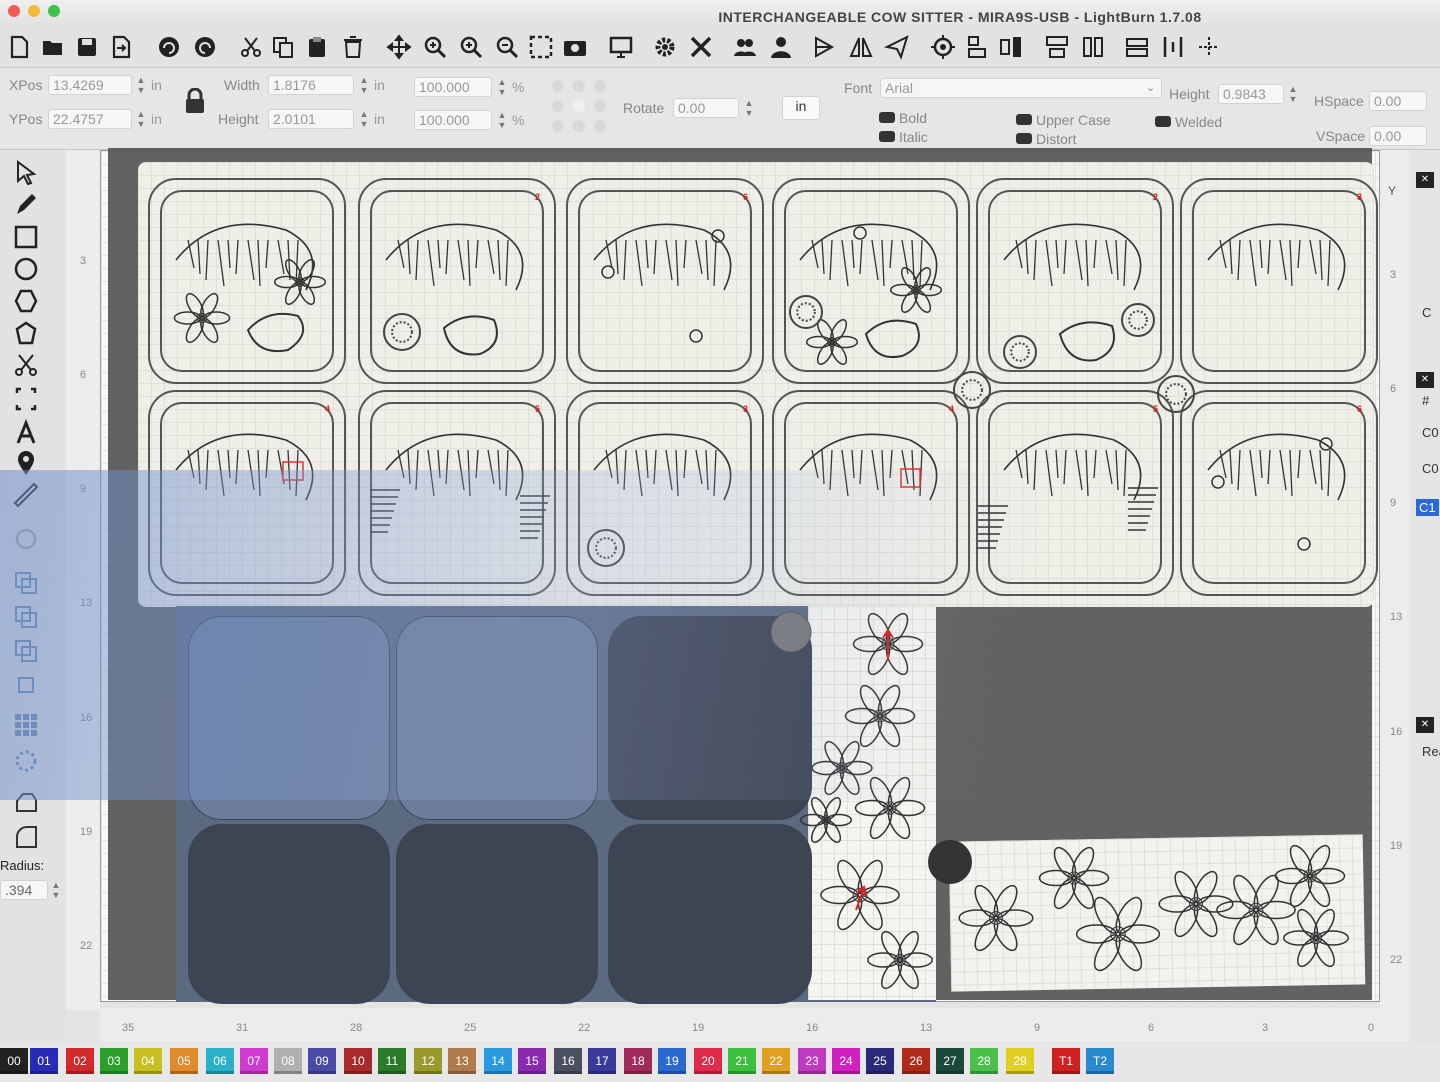 The image size is (1440, 1082). I want to click on circle-icon, so click(26, 539).